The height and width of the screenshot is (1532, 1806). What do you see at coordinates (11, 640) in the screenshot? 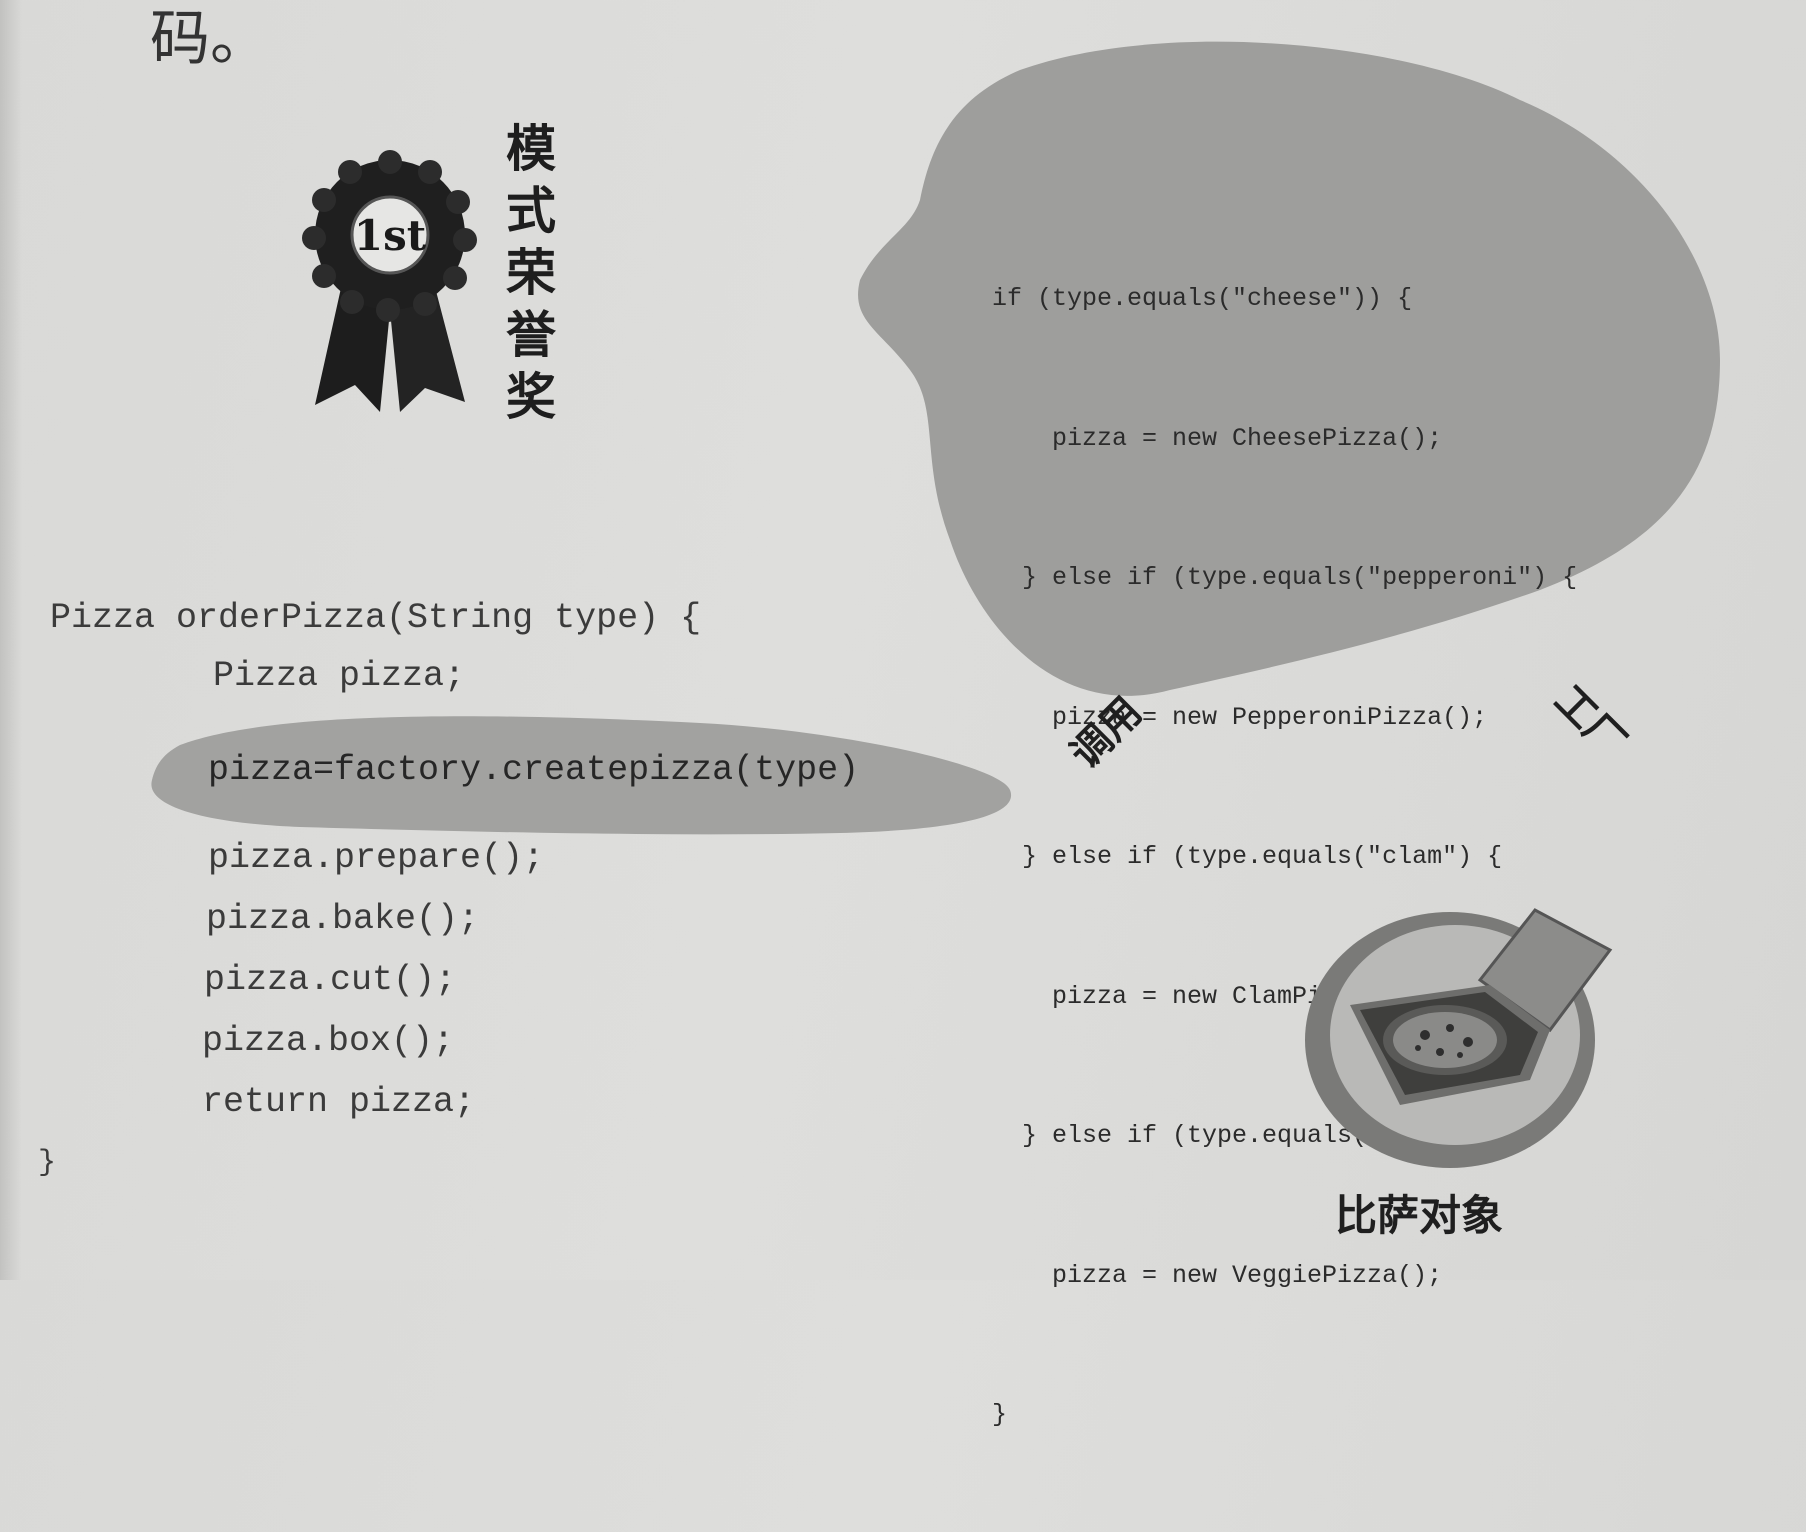
I see `page-gutter-shadow` at bounding box center [11, 640].